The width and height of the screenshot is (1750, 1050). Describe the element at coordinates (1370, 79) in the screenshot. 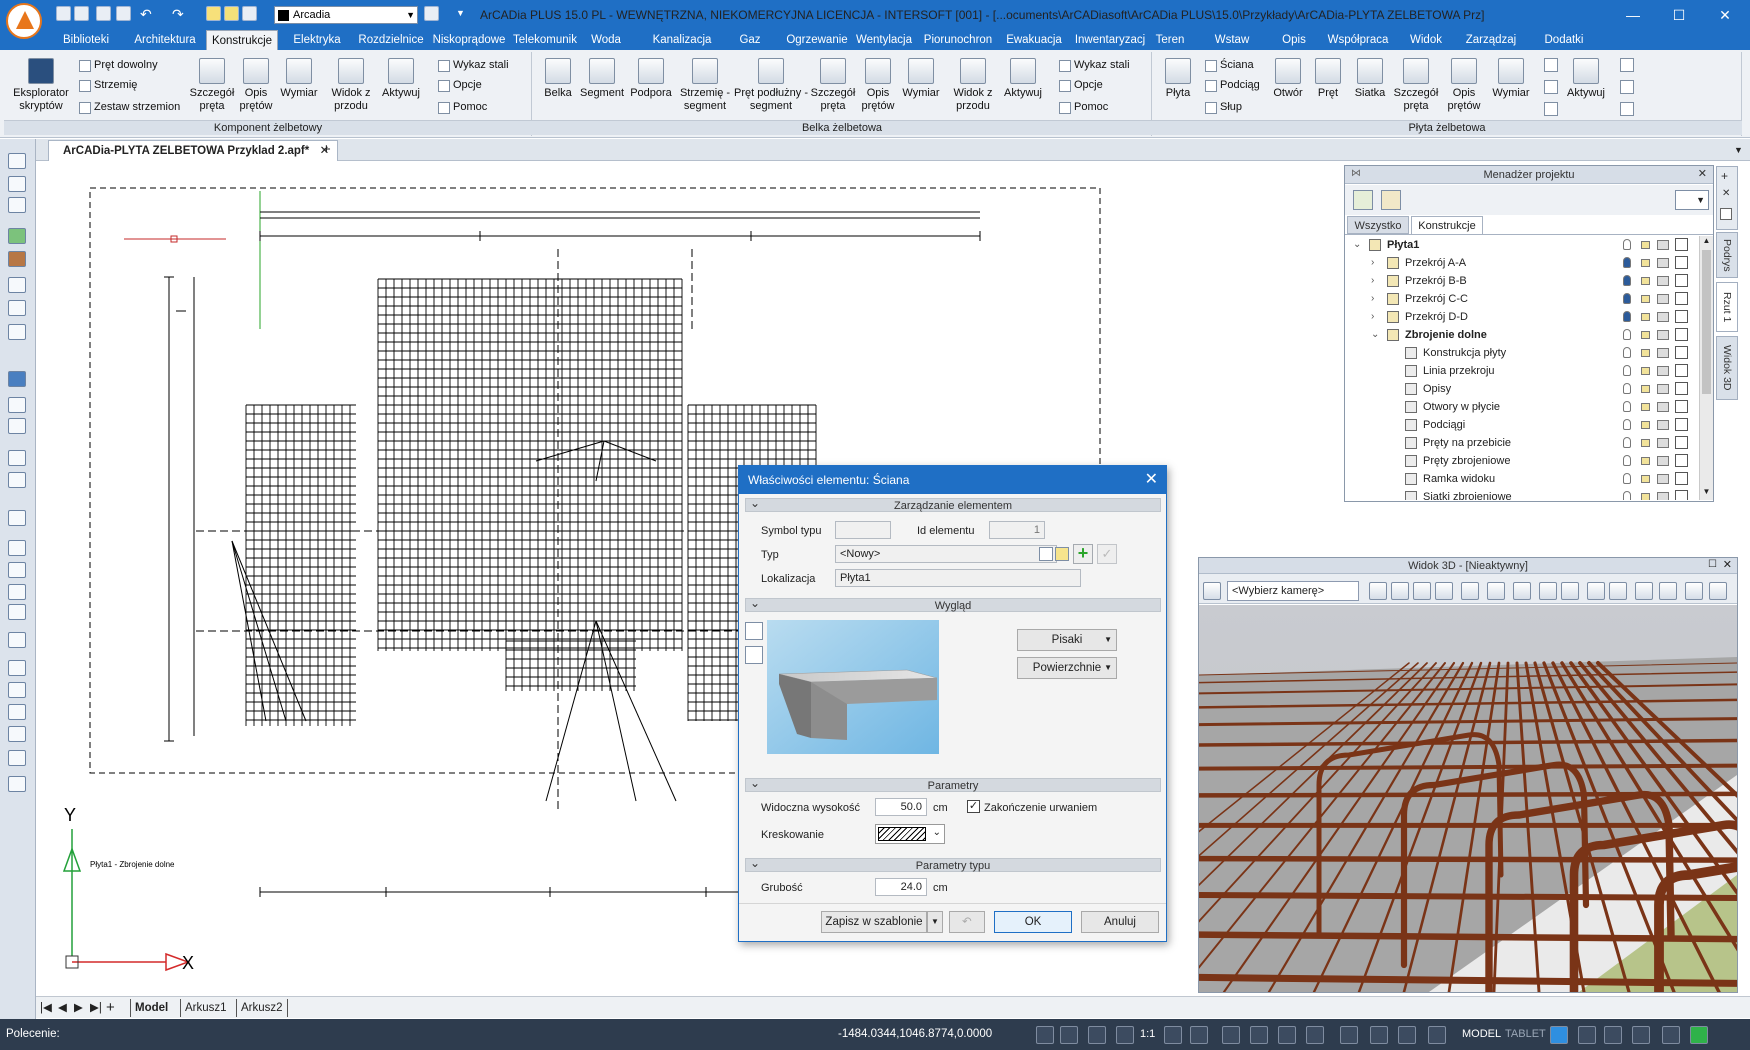

I see `mesh-button: Siatka` at that location.